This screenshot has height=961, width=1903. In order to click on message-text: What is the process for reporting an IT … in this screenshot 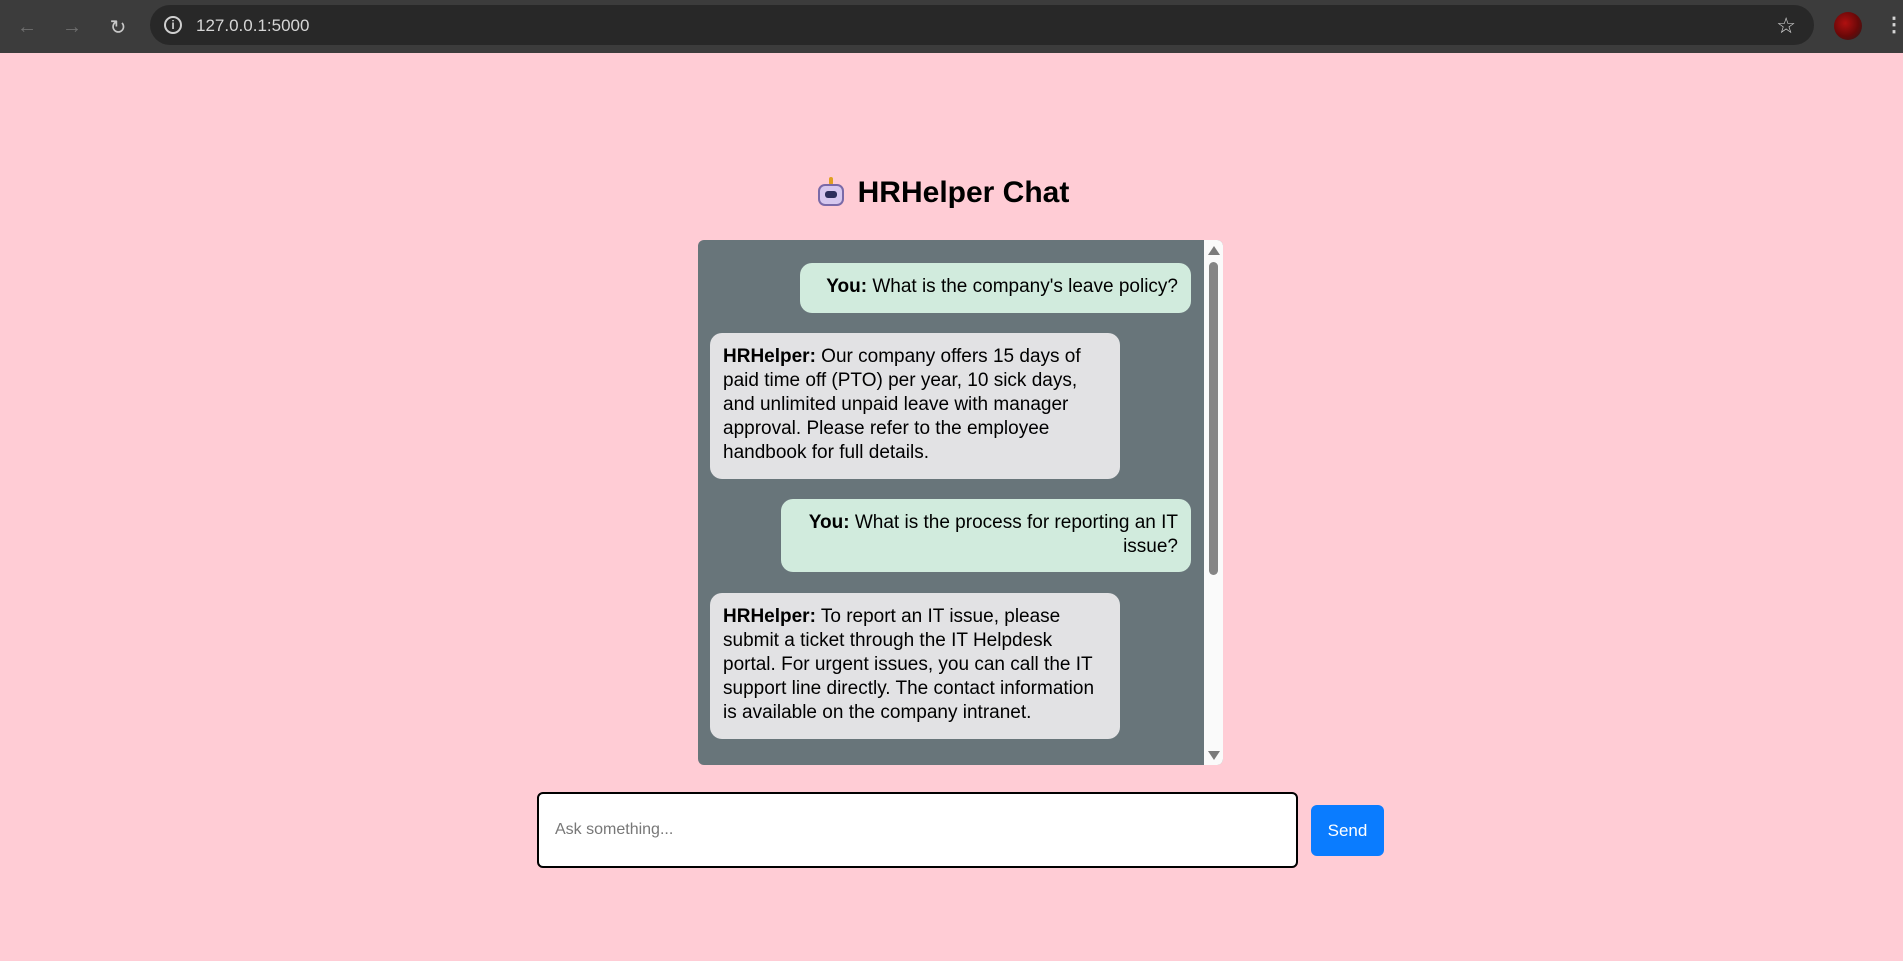, I will do `click(1013, 534)`.